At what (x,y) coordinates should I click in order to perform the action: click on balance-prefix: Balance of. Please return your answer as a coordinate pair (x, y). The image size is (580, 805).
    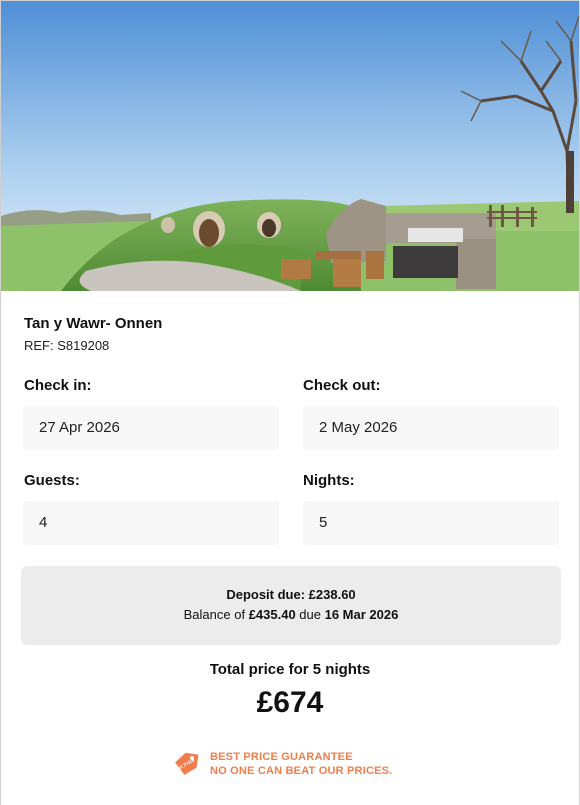
    Looking at the image, I should click on (216, 614).